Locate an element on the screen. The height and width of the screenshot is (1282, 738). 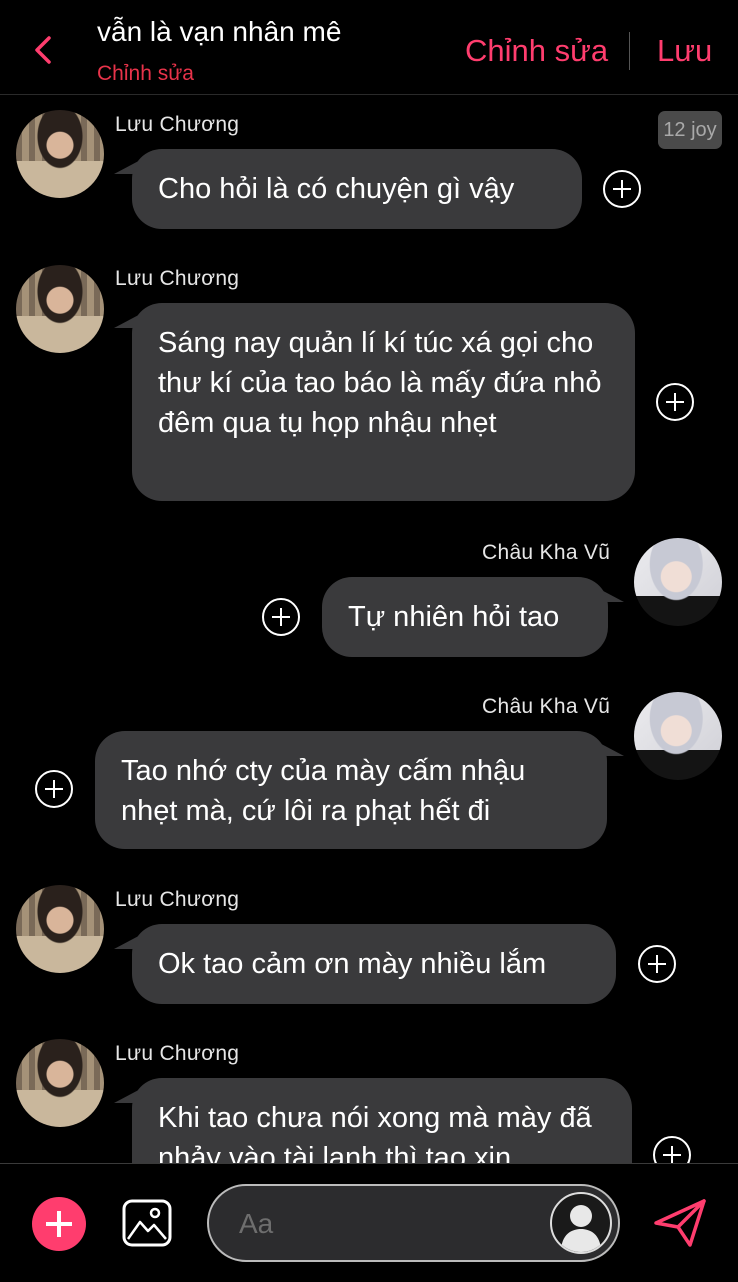
message-bubble: Cho hỏi là có chuyện gì vậy is located at coordinates (357, 189).